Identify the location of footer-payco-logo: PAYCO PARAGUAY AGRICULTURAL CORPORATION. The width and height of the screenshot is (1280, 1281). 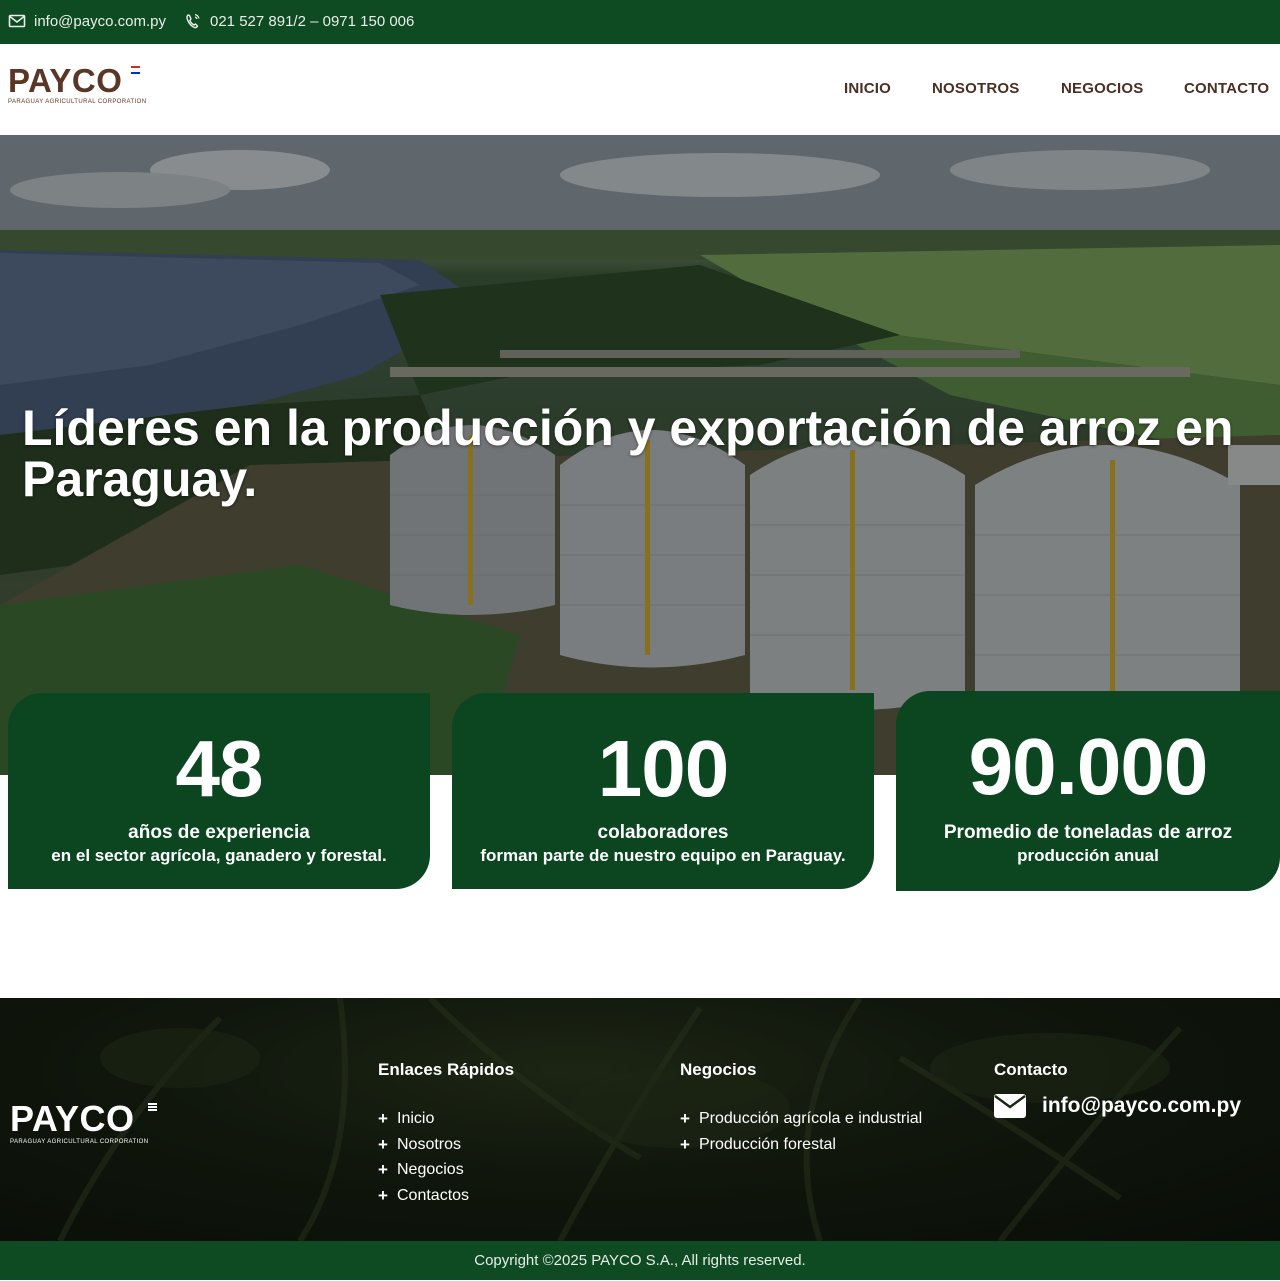
(85, 1127).